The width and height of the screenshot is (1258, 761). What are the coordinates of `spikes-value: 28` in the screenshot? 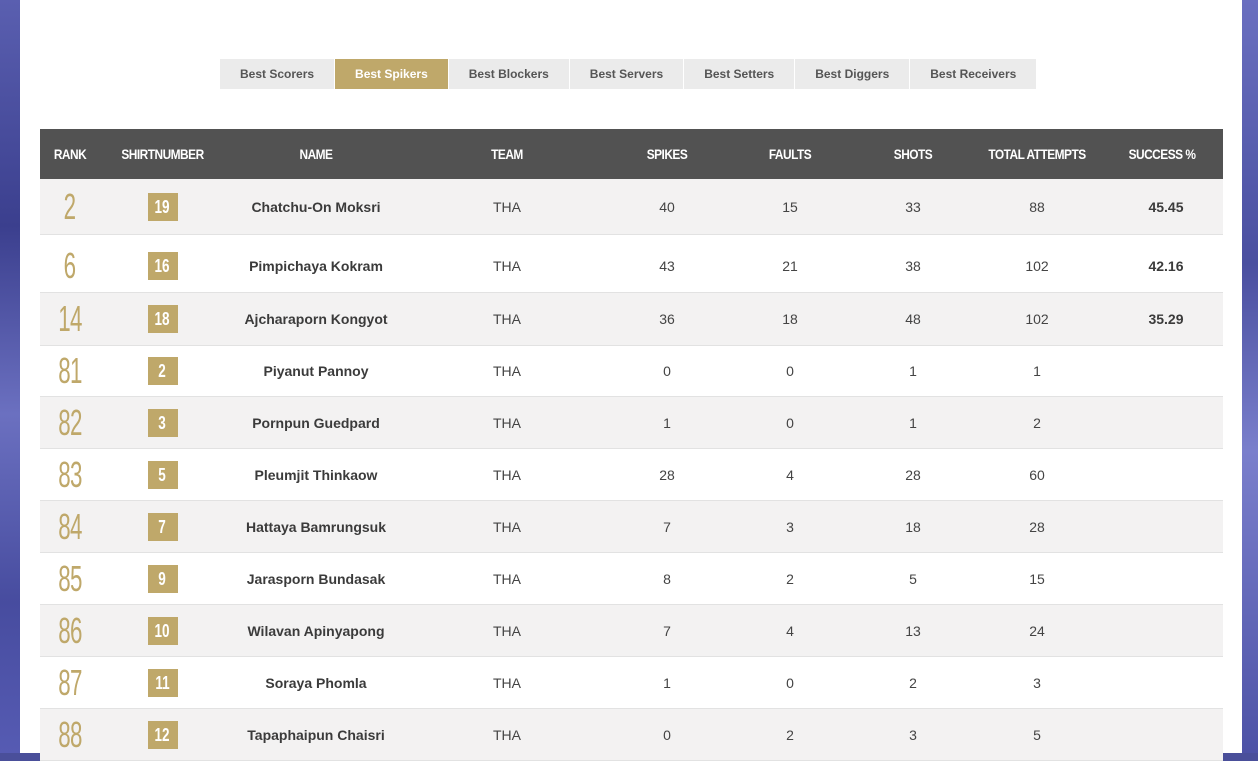 It's located at (667, 474).